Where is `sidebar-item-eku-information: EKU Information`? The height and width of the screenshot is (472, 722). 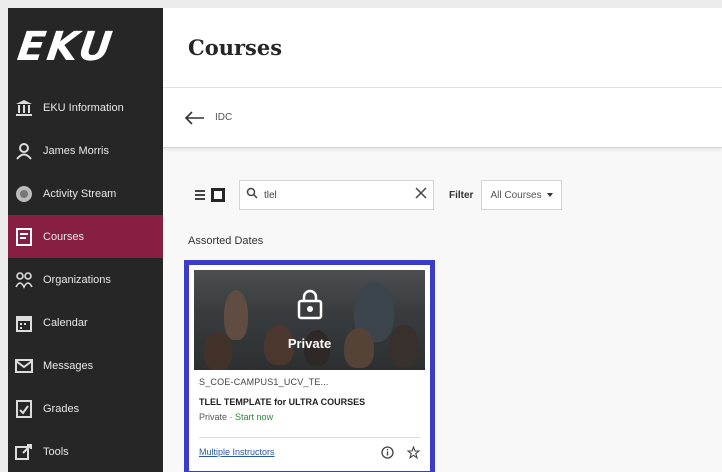
sidebar-item-eku-information: EKU Information is located at coordinates (85, 107).